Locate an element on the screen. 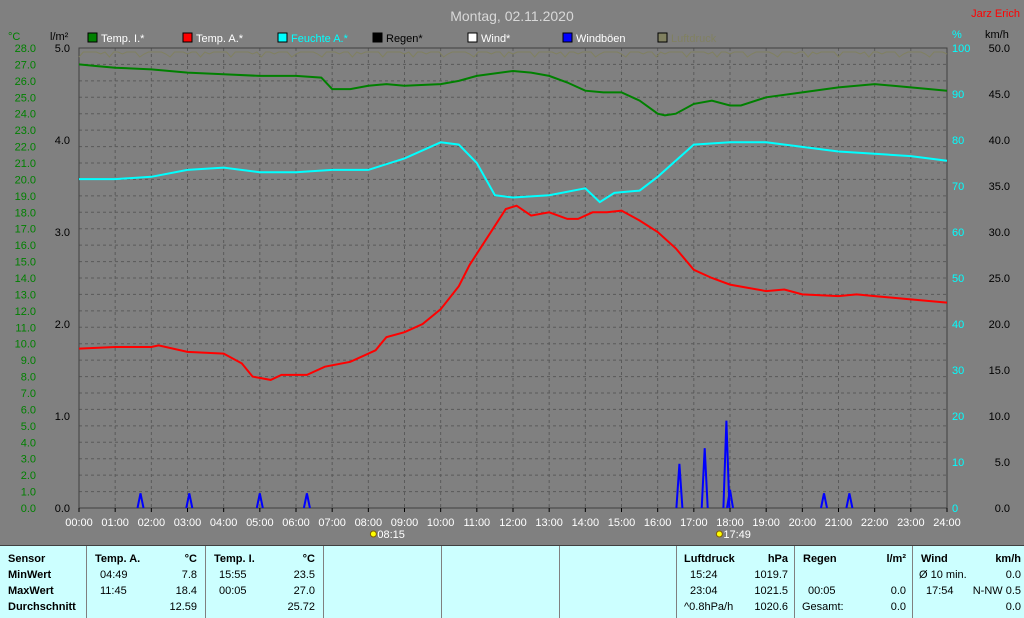 The height and width of the screenshot is (618, 1024). temp-tick-label: 3.0 is located at coordinates (28, 460).